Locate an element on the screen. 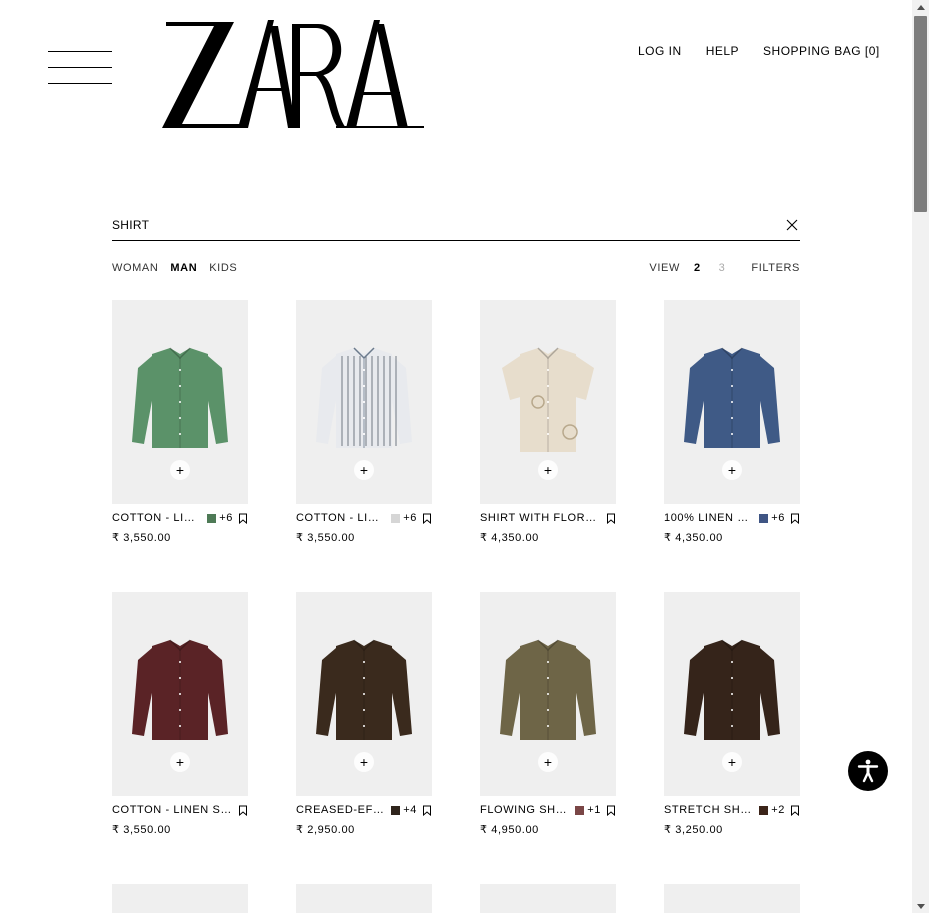 Image resolution: width=929 pixels, height=913 pixels. product-name: STRETCH SHIRT is located at coordinates (708, 810).